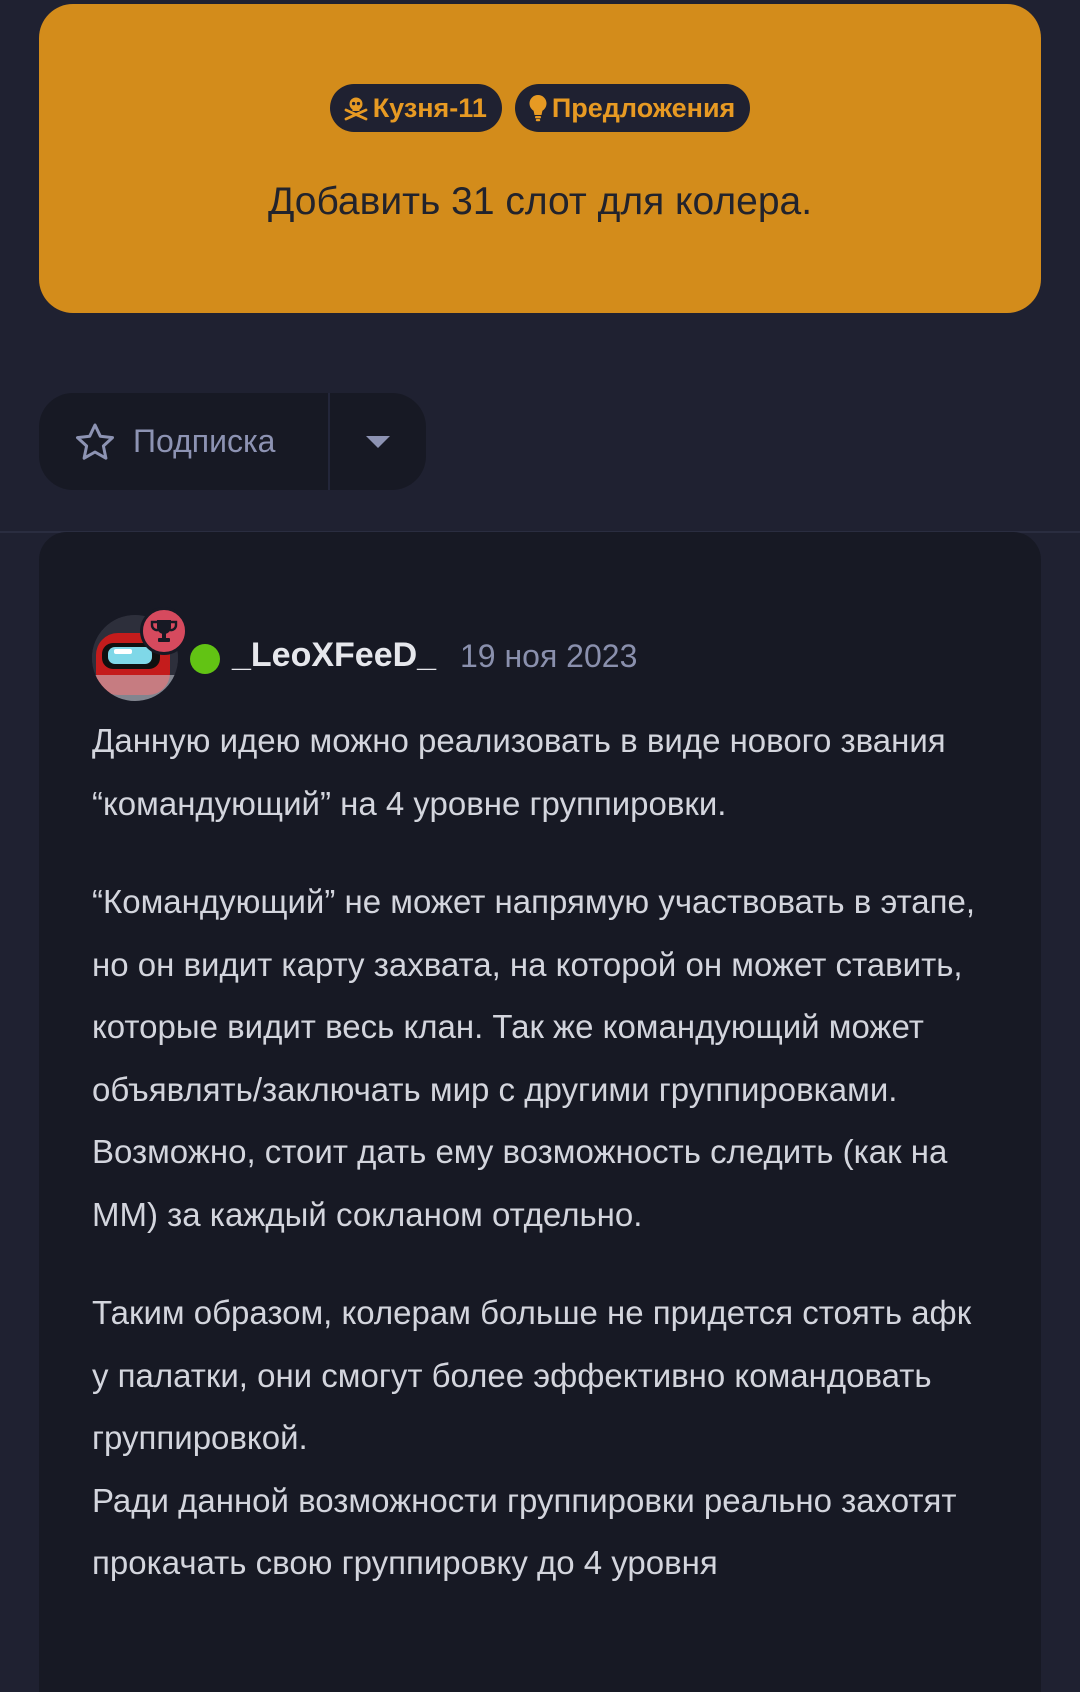 This screenshot has height=1692, width=1080. Describe the element at coordinates (356, 109) in the screenshot. I see `skull-crossbones-icon` at that location.